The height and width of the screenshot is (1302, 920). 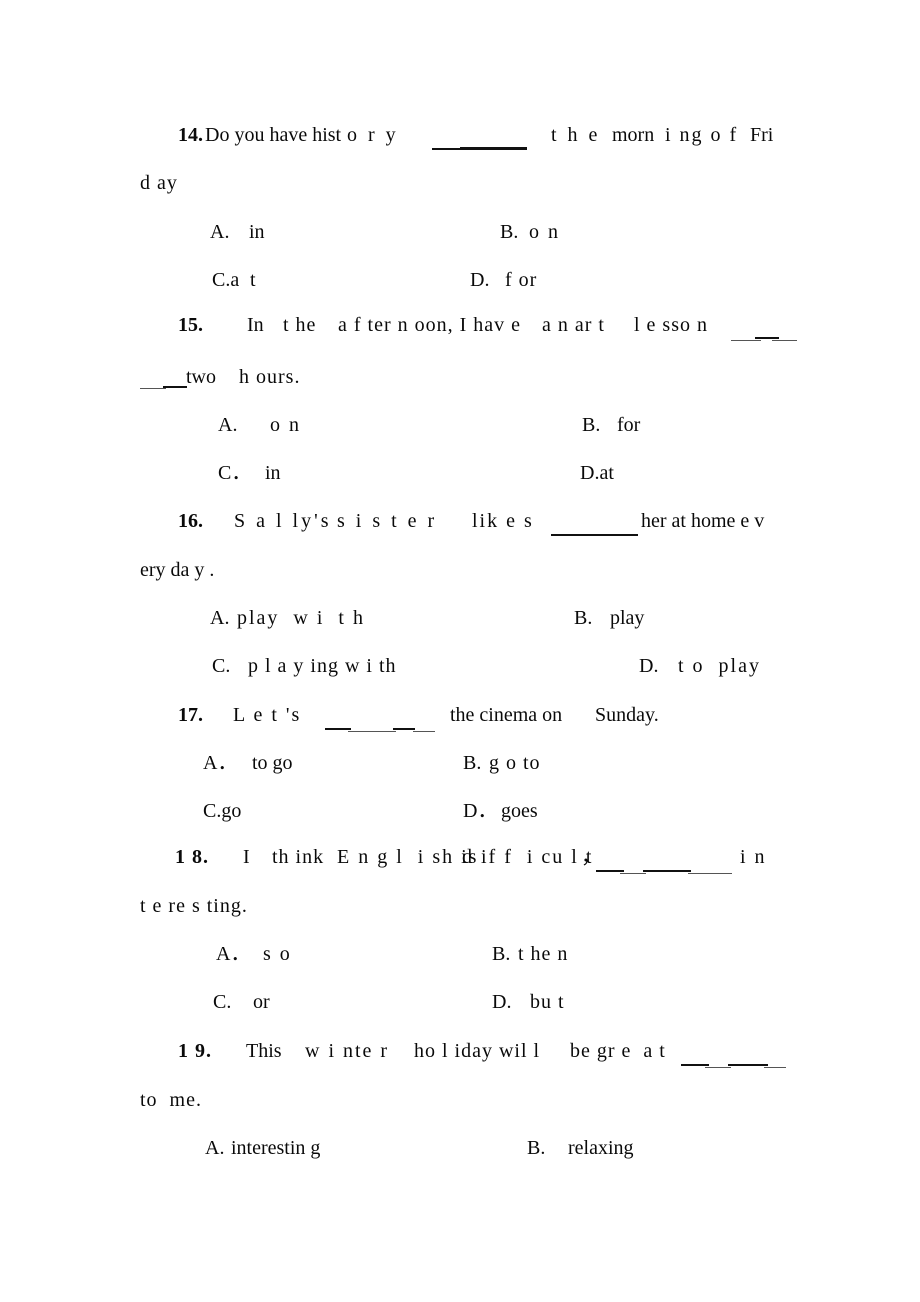 I want to click on question-18-stem-part-1: I, so click(x=246, y=857).